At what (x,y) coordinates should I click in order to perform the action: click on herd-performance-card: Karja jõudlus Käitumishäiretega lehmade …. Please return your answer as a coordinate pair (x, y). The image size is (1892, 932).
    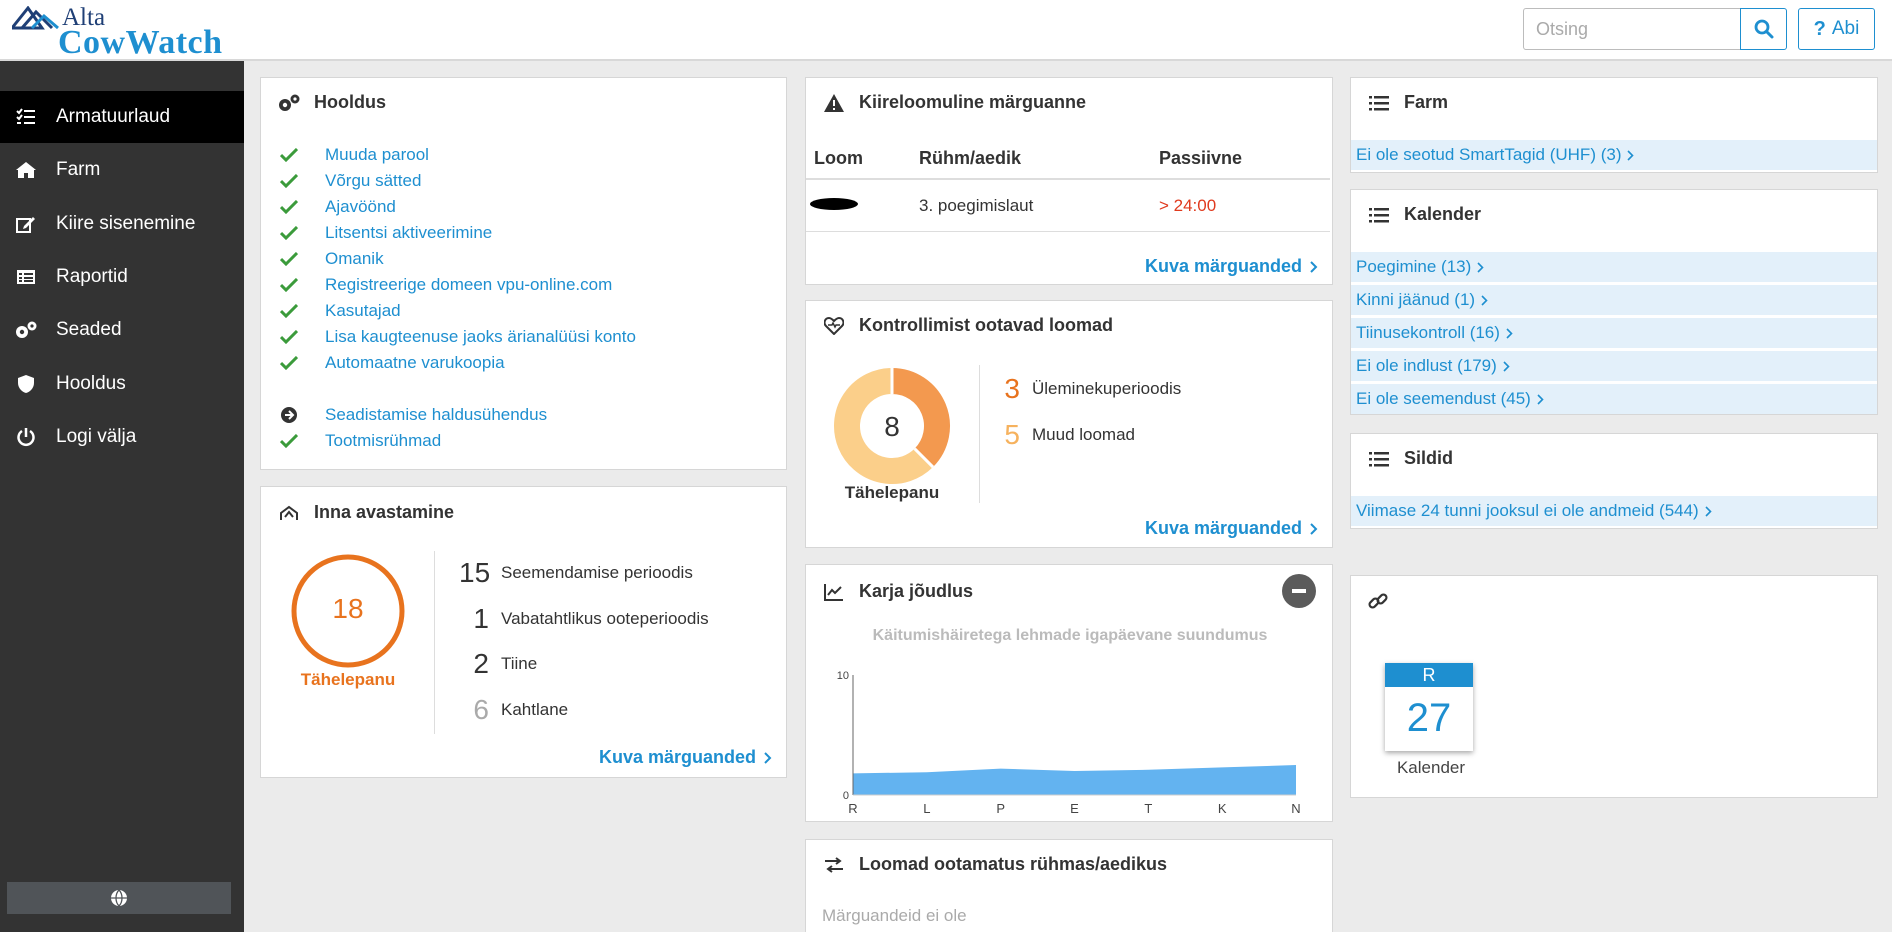
    Looking at the image, I should click on (1069, 693).